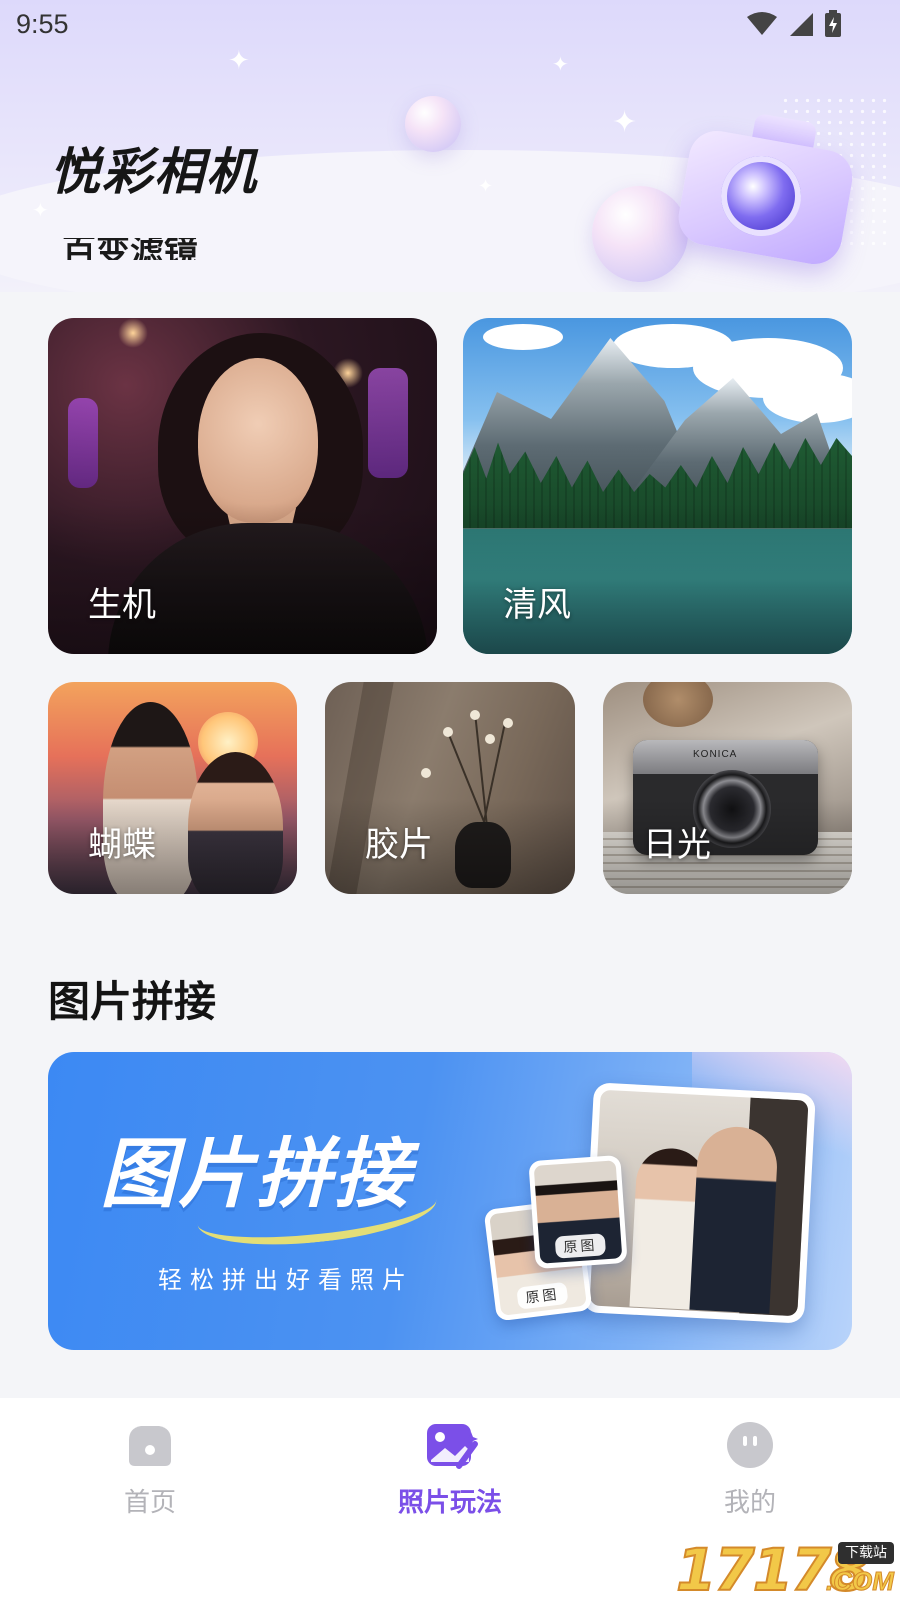 The width and height of the screenshot is (900, 1600). Describe the element at coordinates (450, 25) in the screenshot. I see `status-bar: 9:55` at that location.